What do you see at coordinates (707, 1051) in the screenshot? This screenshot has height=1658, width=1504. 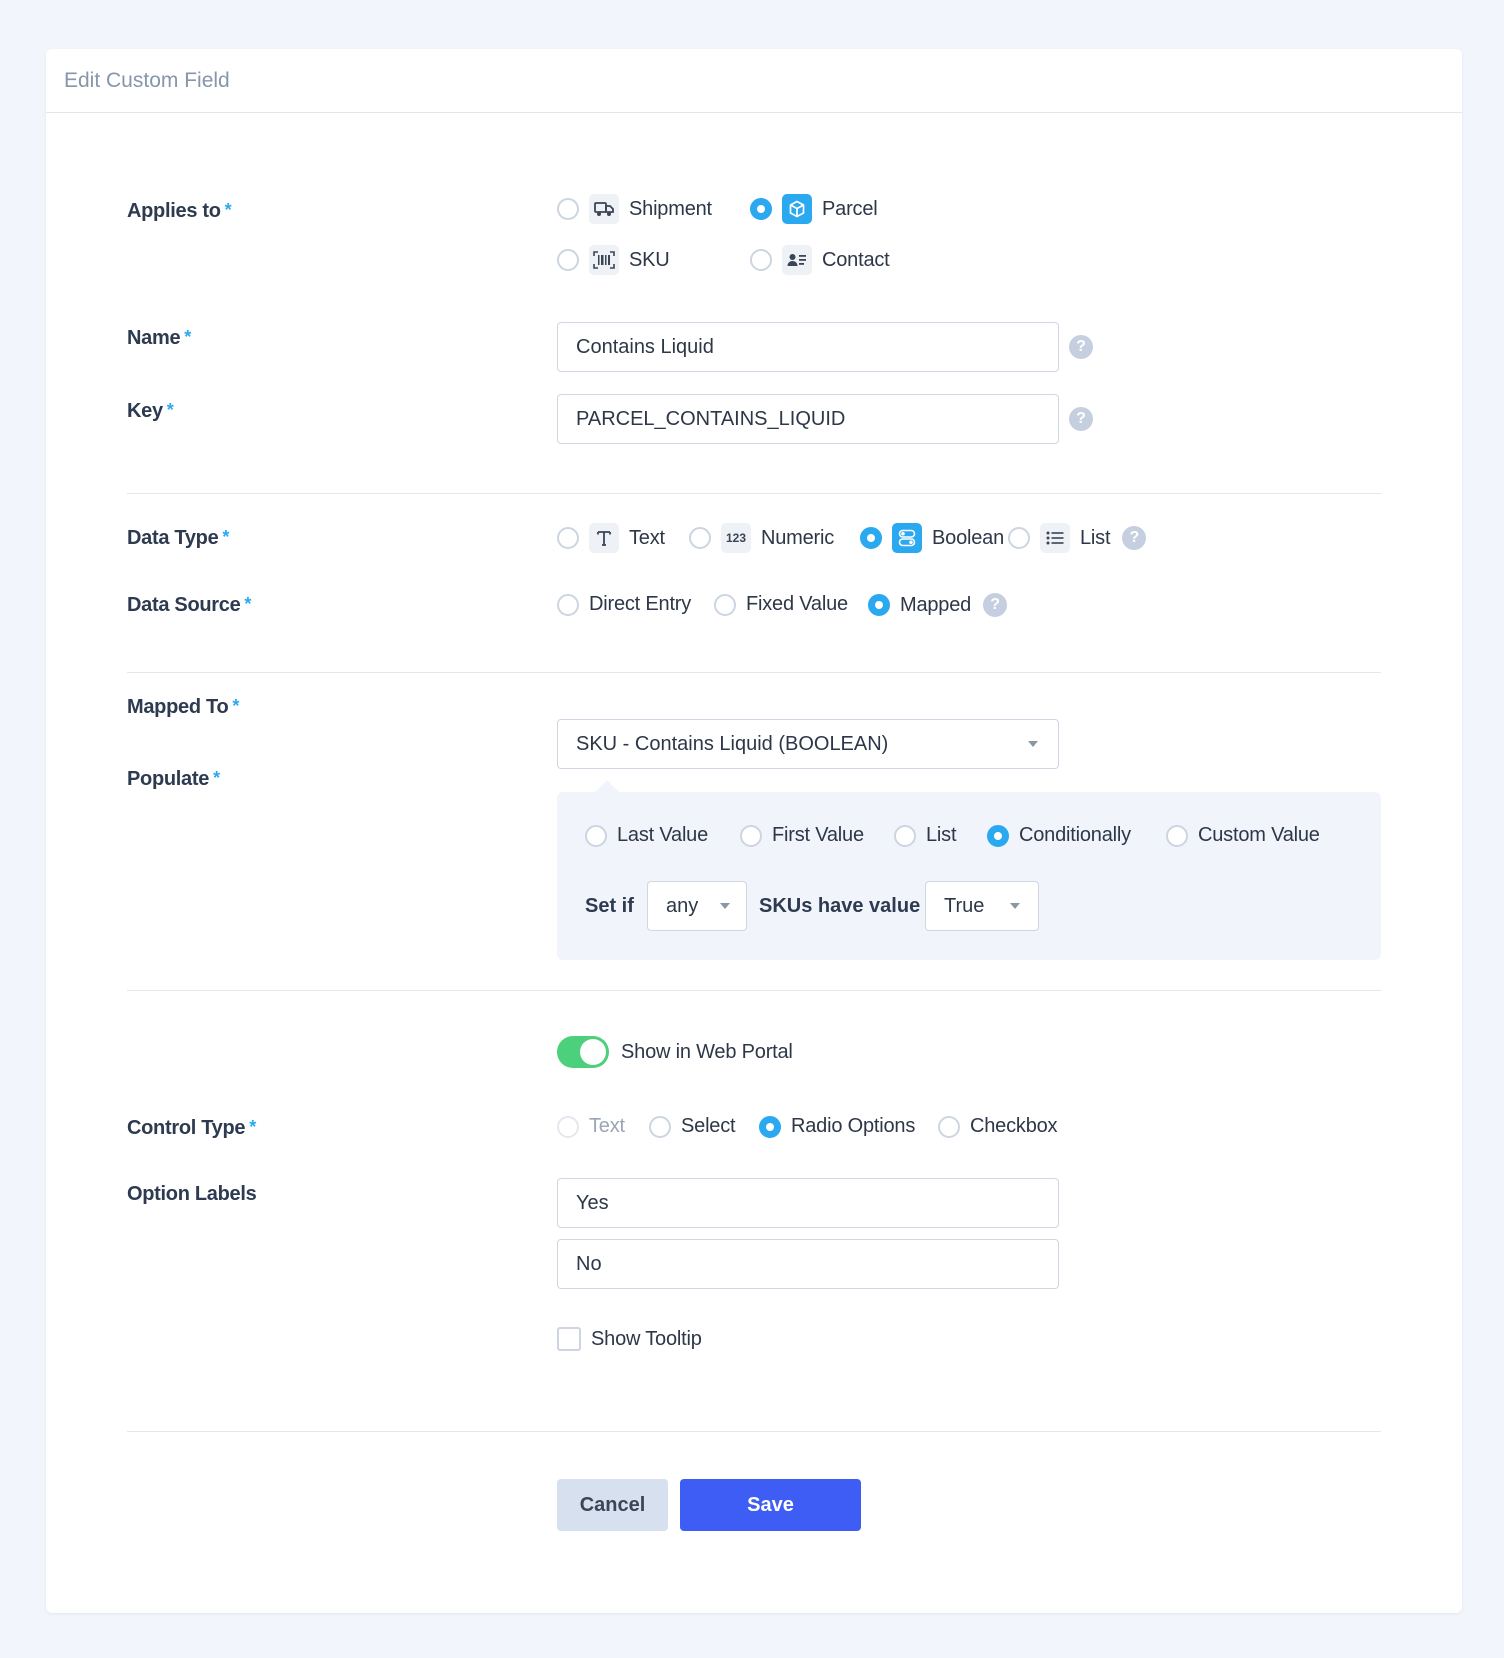 I see `web-portal-label: Show in Web Portal` at bounding box center [707, 1051].